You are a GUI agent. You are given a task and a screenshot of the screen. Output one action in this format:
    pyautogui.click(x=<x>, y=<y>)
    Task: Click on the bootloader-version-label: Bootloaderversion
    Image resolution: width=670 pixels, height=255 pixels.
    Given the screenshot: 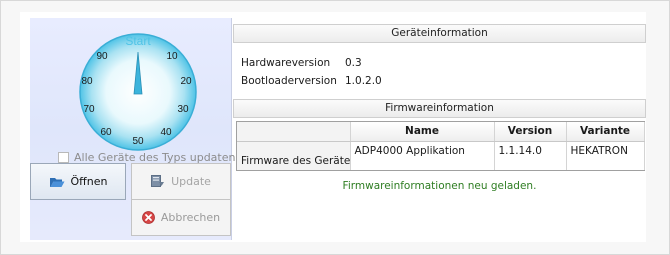 What is the action you would take?
    pyautogui.click(x=289, y=81)
    